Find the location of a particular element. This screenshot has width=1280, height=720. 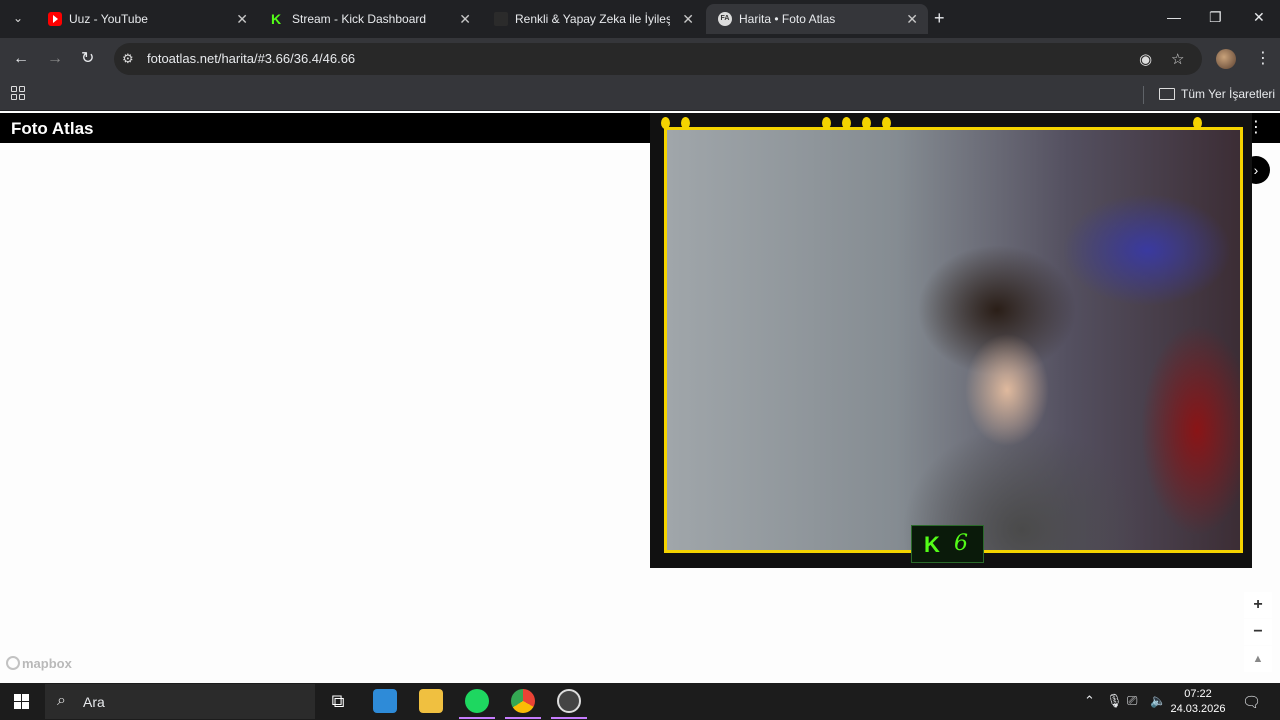

folder-icon is located at coordinates (1167, 94).